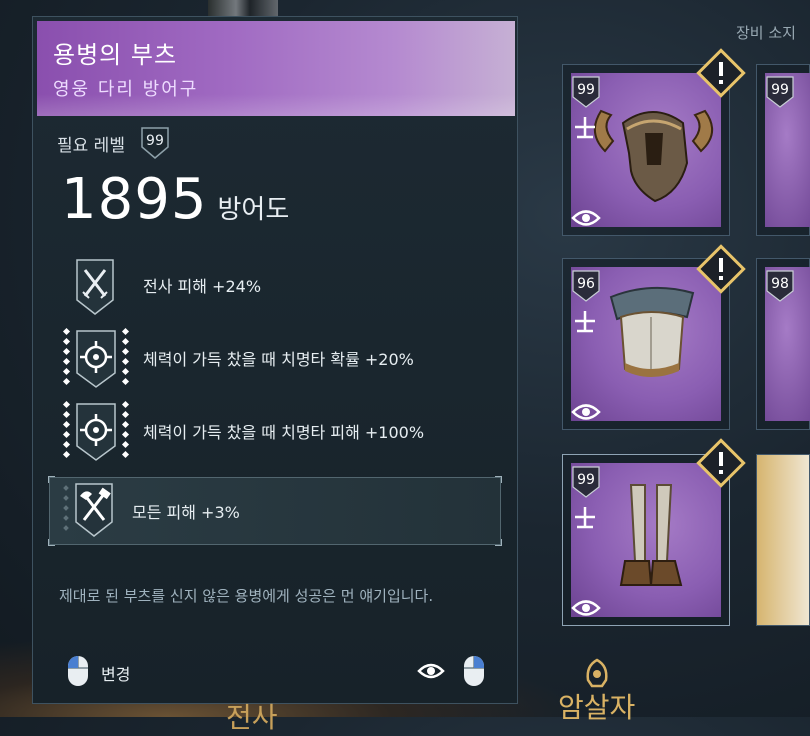 The height and width of the screenshot is (736, 810). Describe the element at coordinates (88, 511) in the screenshot. I see `crossed-axe-hammer-icon` at that location.